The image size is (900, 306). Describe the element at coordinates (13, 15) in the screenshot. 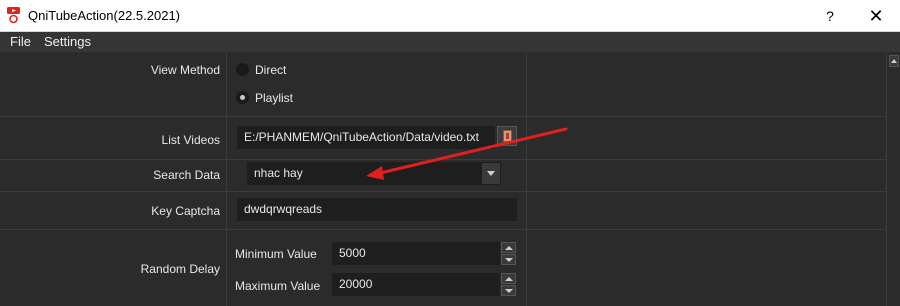

I see `youtube-logo-icon` at that location.